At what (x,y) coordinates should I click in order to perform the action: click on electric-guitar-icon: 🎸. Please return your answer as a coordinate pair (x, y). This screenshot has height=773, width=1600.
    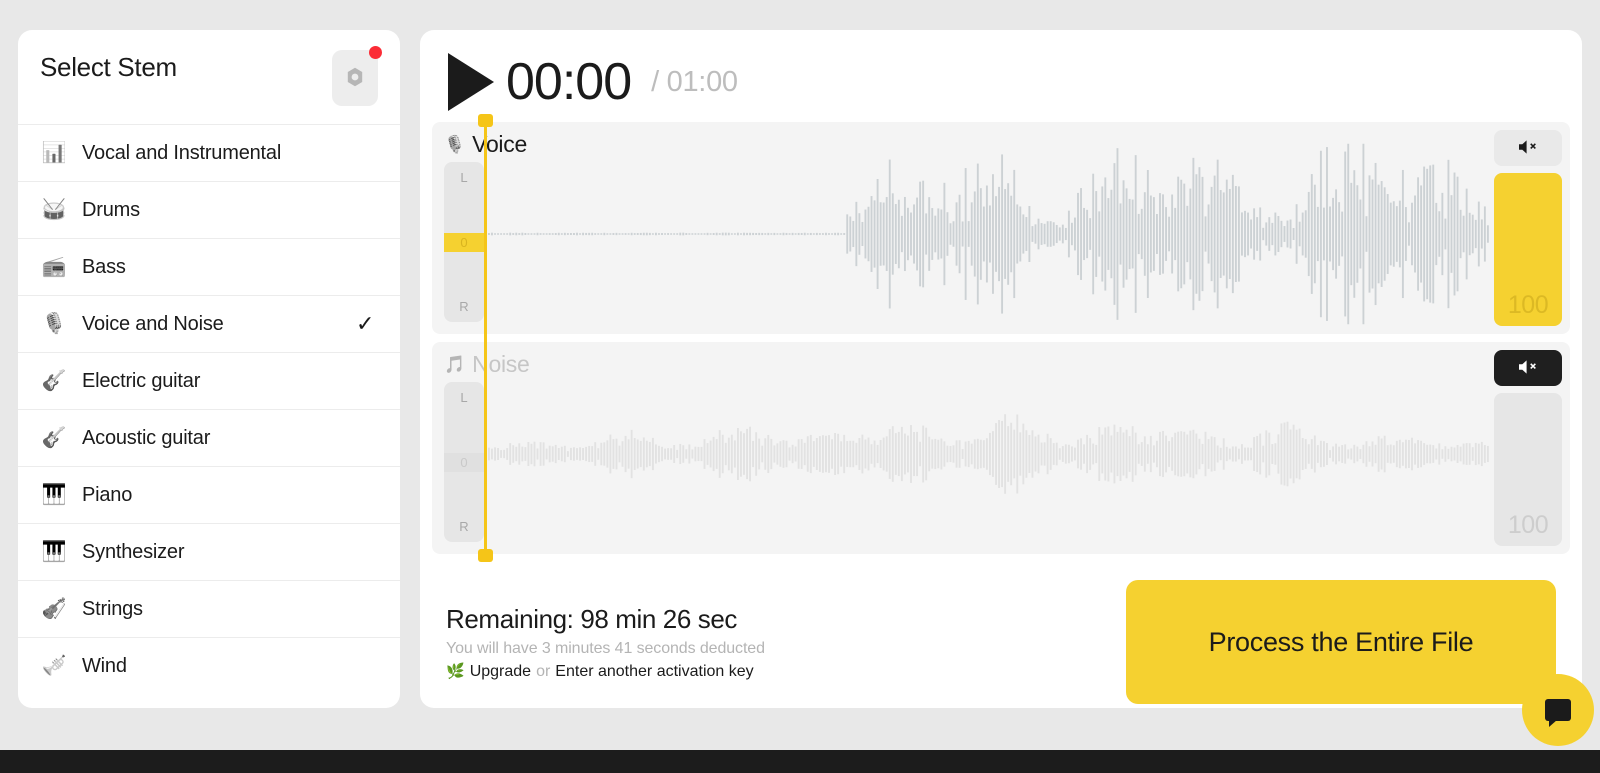
    Looking at the image, I should click on (54, 381).